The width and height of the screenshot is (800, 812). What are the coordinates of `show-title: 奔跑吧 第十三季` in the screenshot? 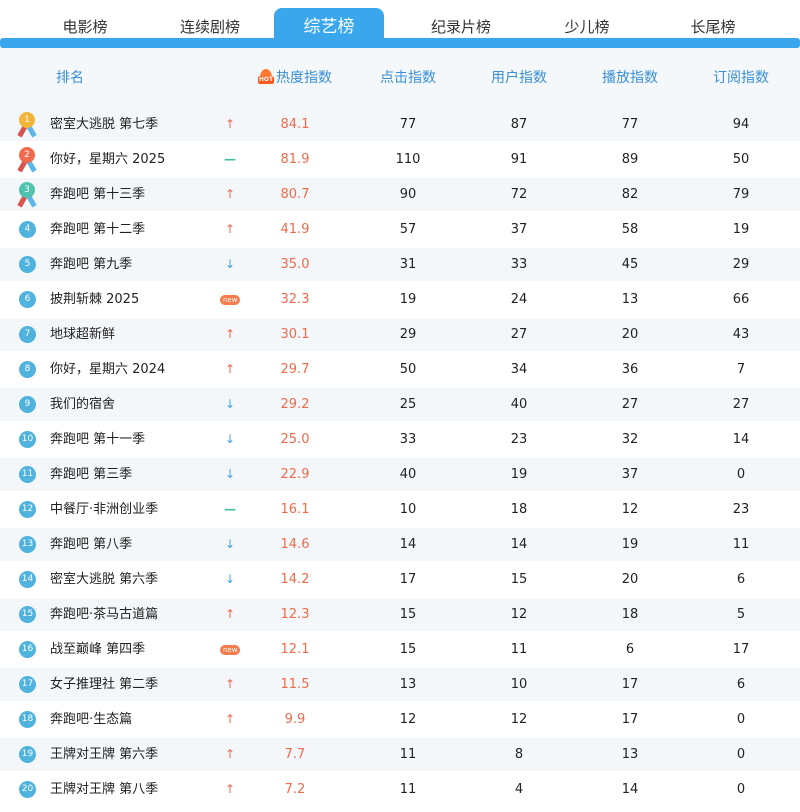 It's located at (97, 194).